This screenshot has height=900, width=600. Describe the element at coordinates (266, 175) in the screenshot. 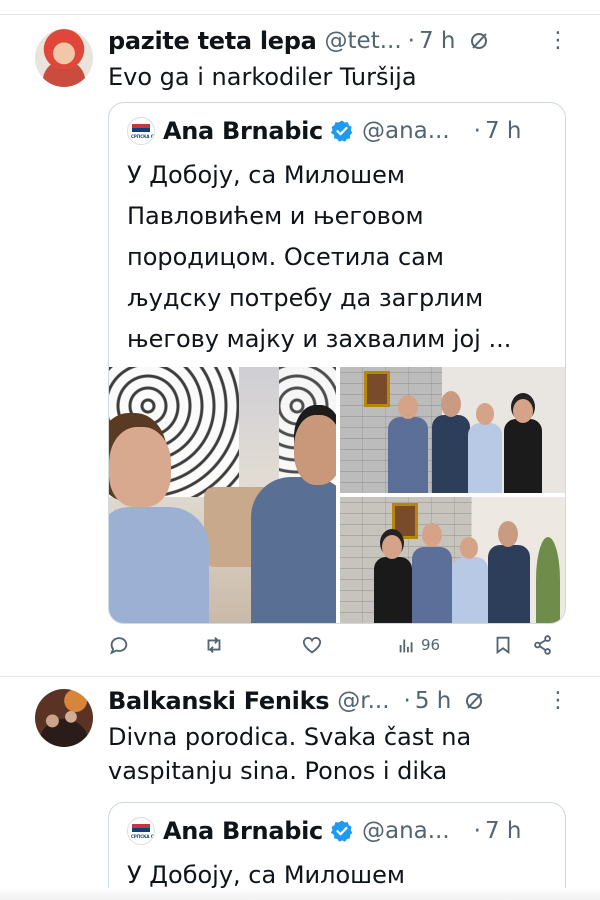

I see `quote-text-line: У Добоју, са Милошем` at that location.